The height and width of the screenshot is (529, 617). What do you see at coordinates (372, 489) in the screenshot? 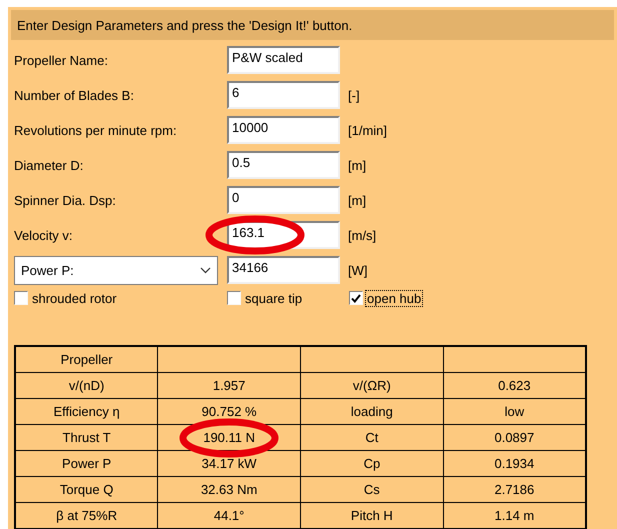
I see `table-cell: Cs` at bounding box center [372, 489].